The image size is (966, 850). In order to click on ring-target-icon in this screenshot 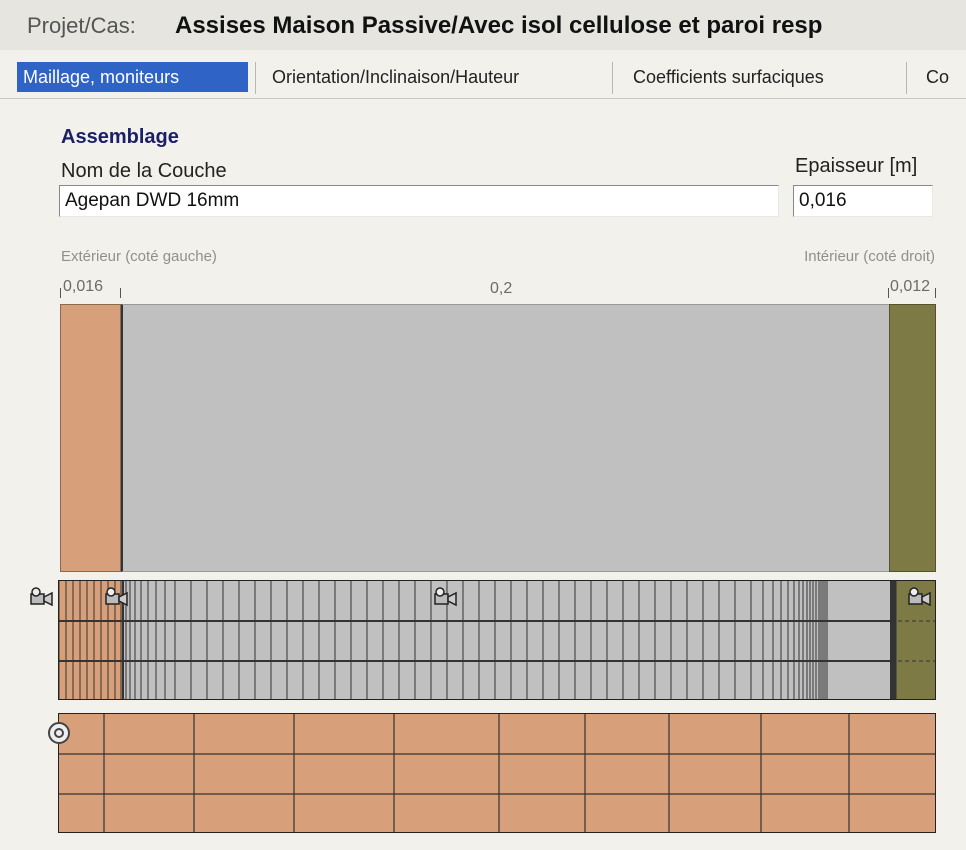, I will do `click(59, 733)`.